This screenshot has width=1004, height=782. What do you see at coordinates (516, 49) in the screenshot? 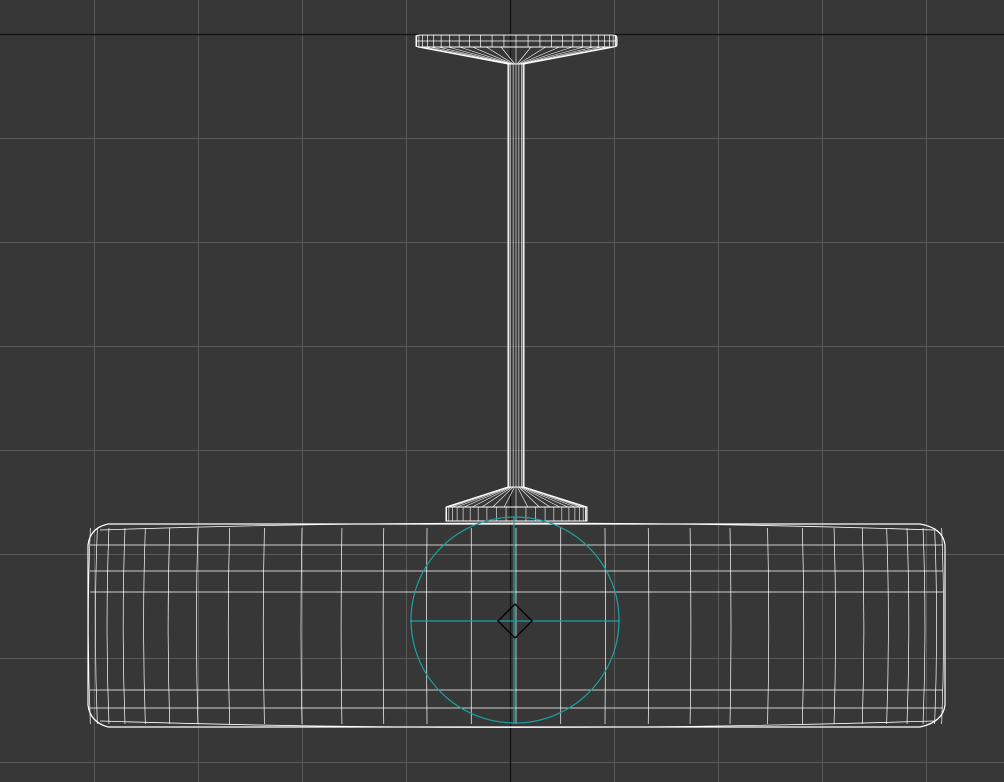
I see `ceiling-canopy` at bounding box center [516, 49].